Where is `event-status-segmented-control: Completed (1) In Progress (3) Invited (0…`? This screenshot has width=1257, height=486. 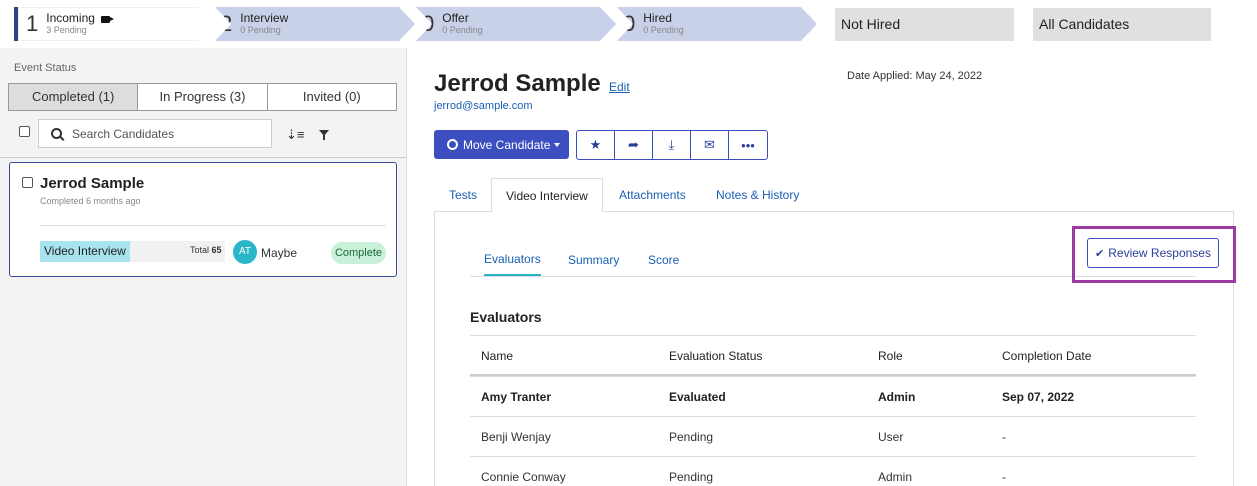
event-status-segmented-control: Completed (1) In Progress (3) Invited (0… is located at coordinates (202, 97).